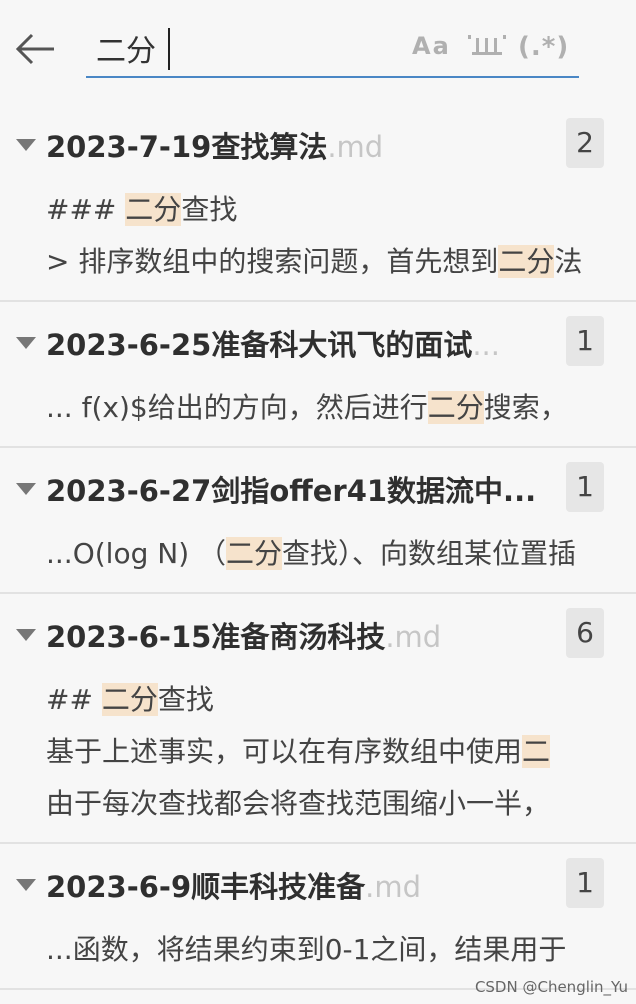 This screenshot has height=1004, width=636. I want to click on file-name: 2023-6-15准备商汤科技.md, so click(300, 635).